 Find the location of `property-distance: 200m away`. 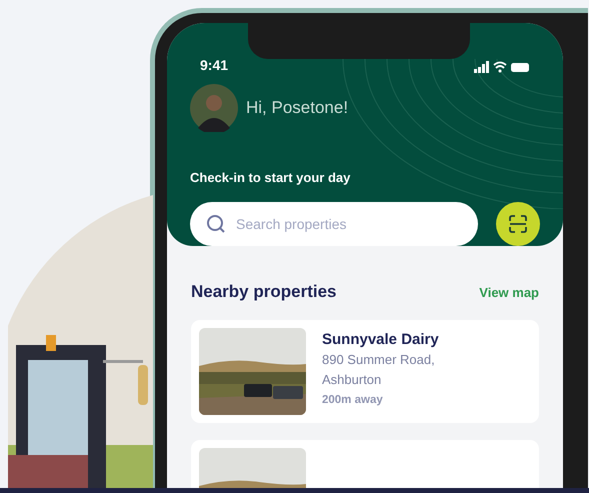

property-distance: 200m away is located at coordinates (353, 400).